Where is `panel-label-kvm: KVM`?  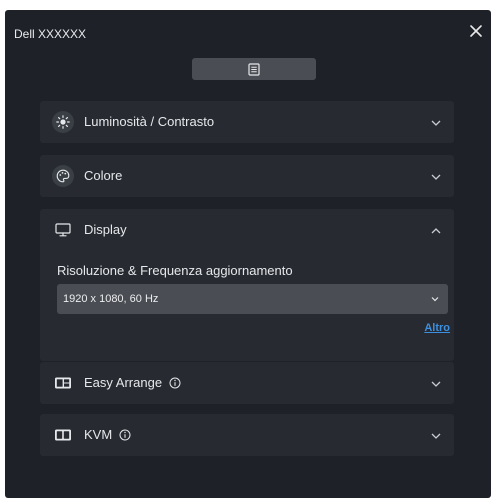
panel-label-kvm: KVM is located at coordinates (98, 434).